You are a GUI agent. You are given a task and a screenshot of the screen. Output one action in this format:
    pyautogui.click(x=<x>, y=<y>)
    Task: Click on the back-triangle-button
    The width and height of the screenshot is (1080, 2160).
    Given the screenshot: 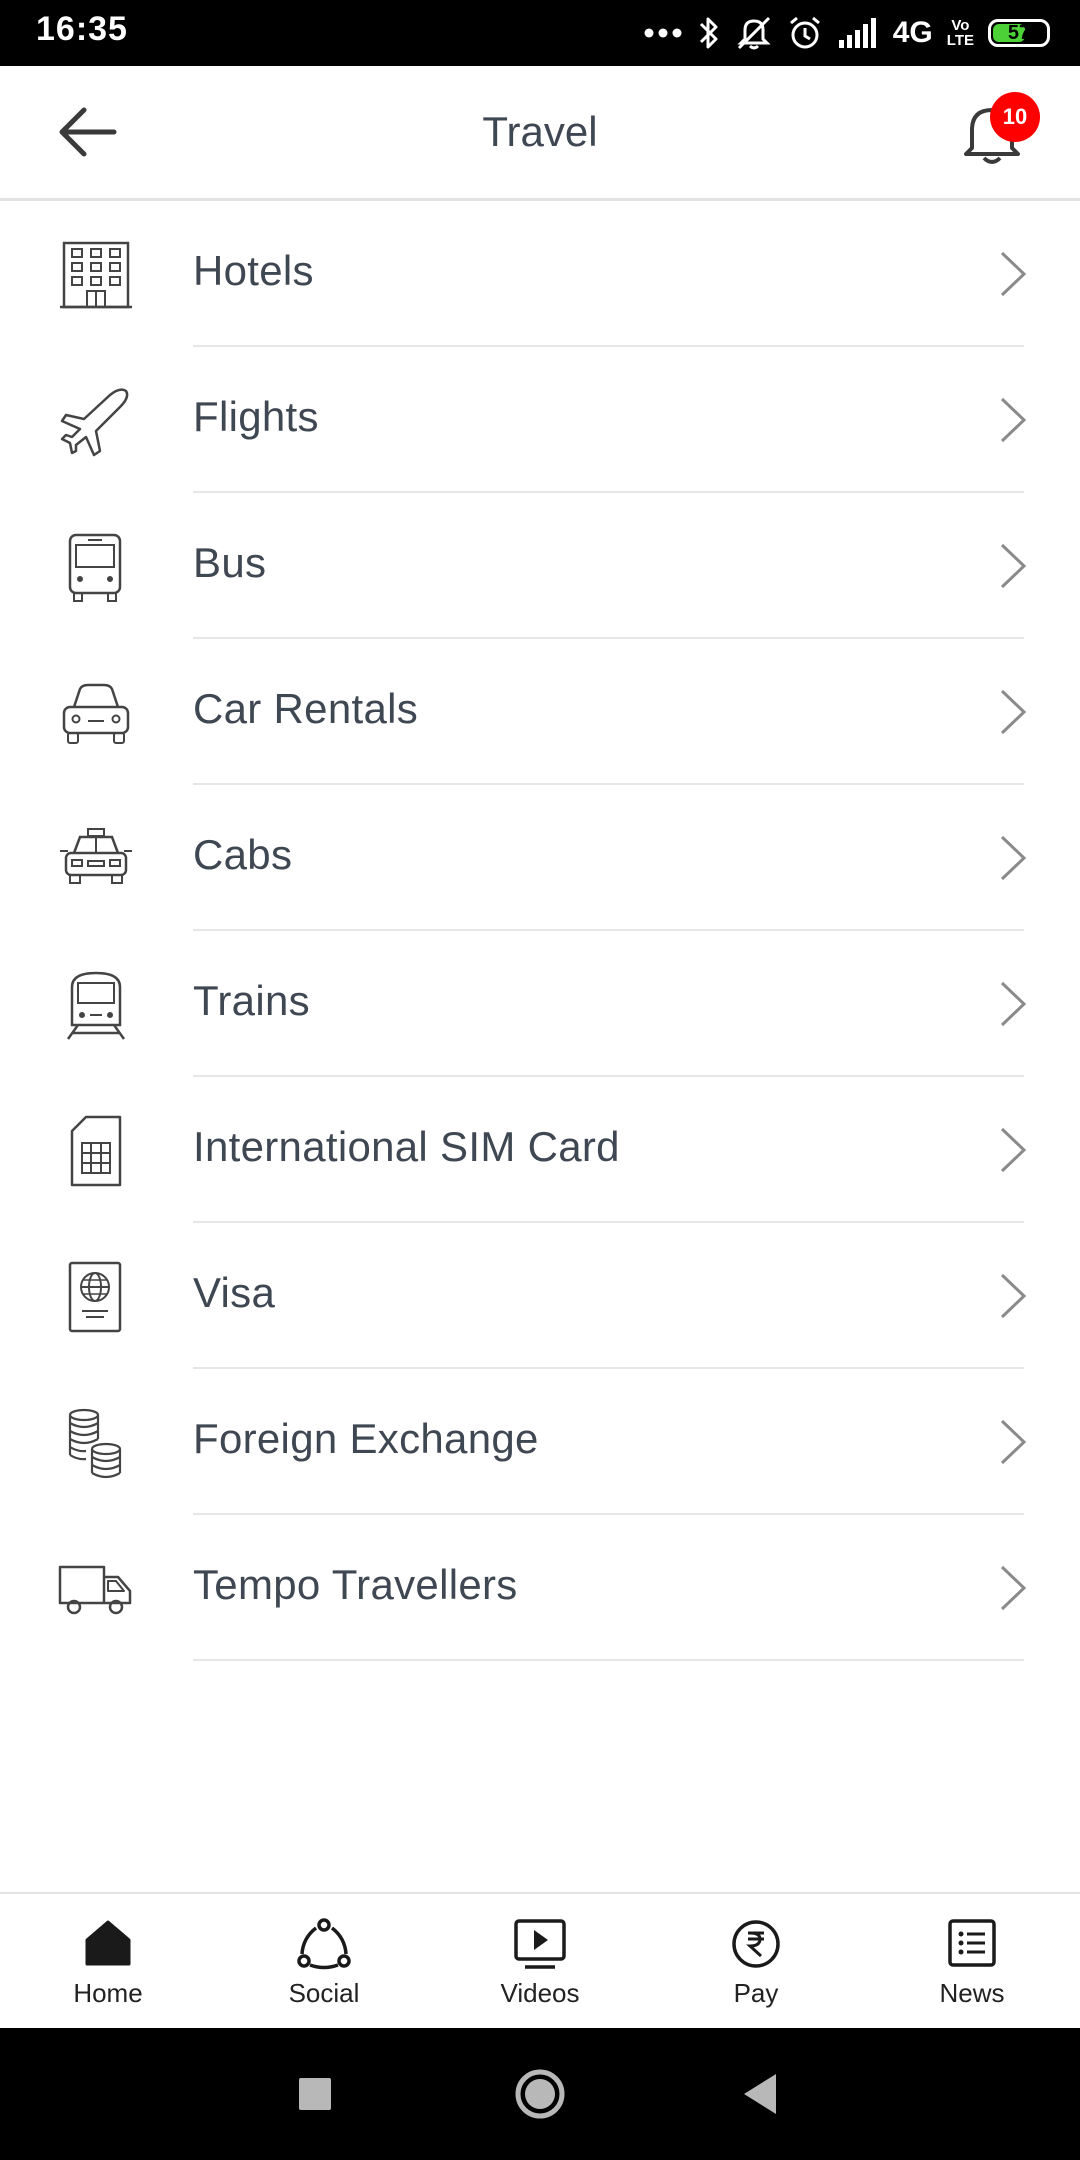 What is the action you would take?
    pyautogui.click(x=760, y=2094)
    